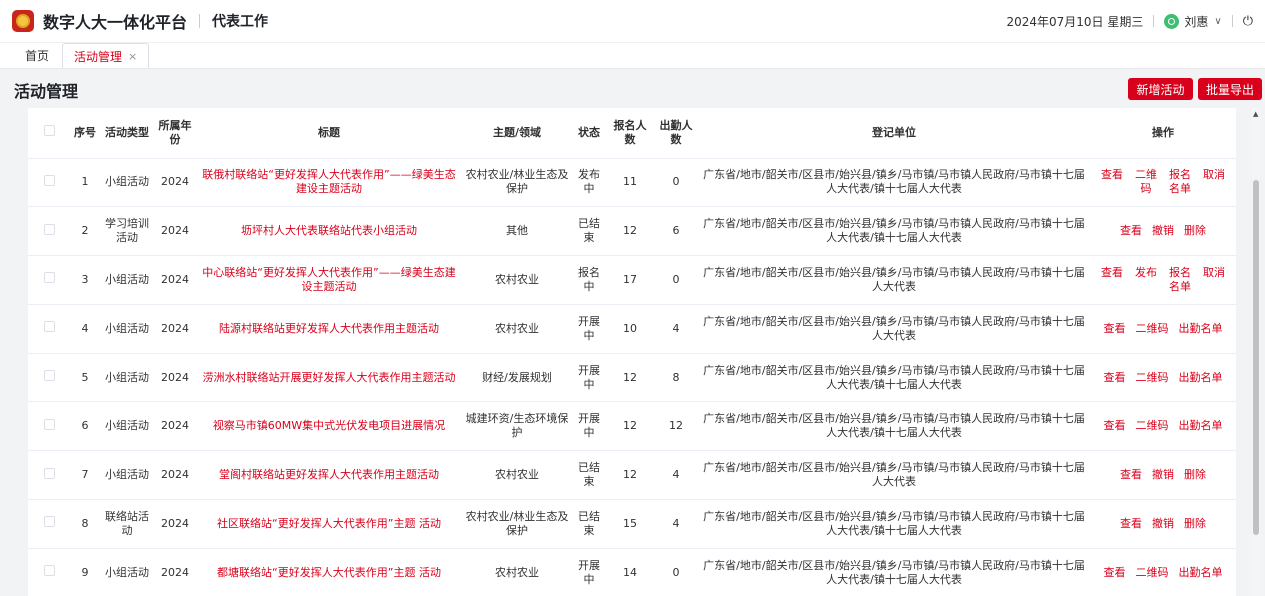 This screenshot has width=1265, height=596. What do you see at coordinates (676, 231) in the screenshot?
I see `cell-attend: 6` at bounding box center [676, 231].